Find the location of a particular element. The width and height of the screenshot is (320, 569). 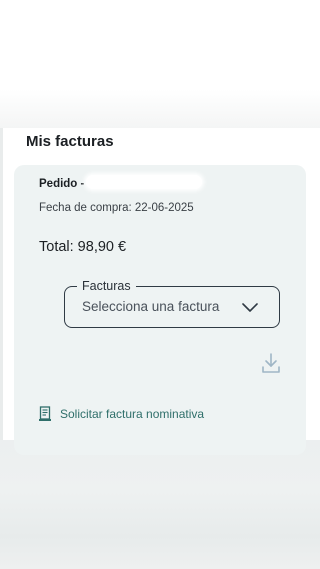

order-number-line: Pedido - is located at coordinates (61, 184).